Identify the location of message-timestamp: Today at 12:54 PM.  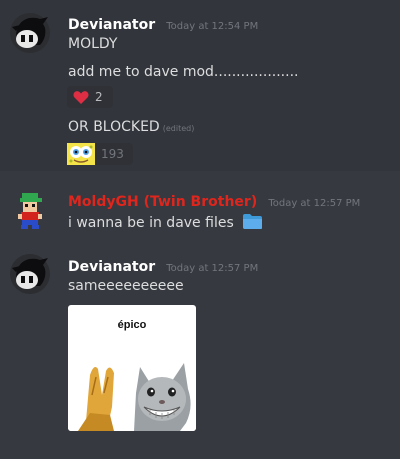
(212, 26).